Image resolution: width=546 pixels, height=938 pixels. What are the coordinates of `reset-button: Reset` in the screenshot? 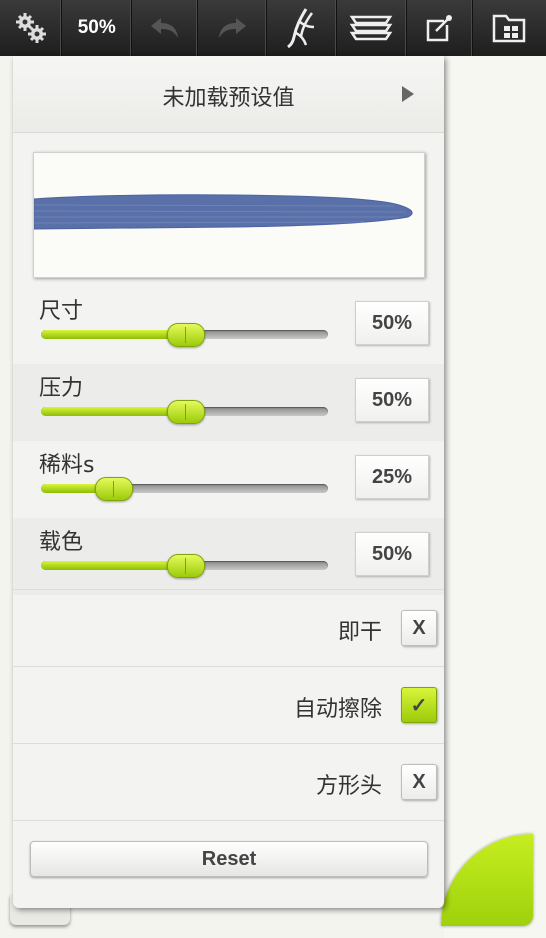 It's located at (229, 859).